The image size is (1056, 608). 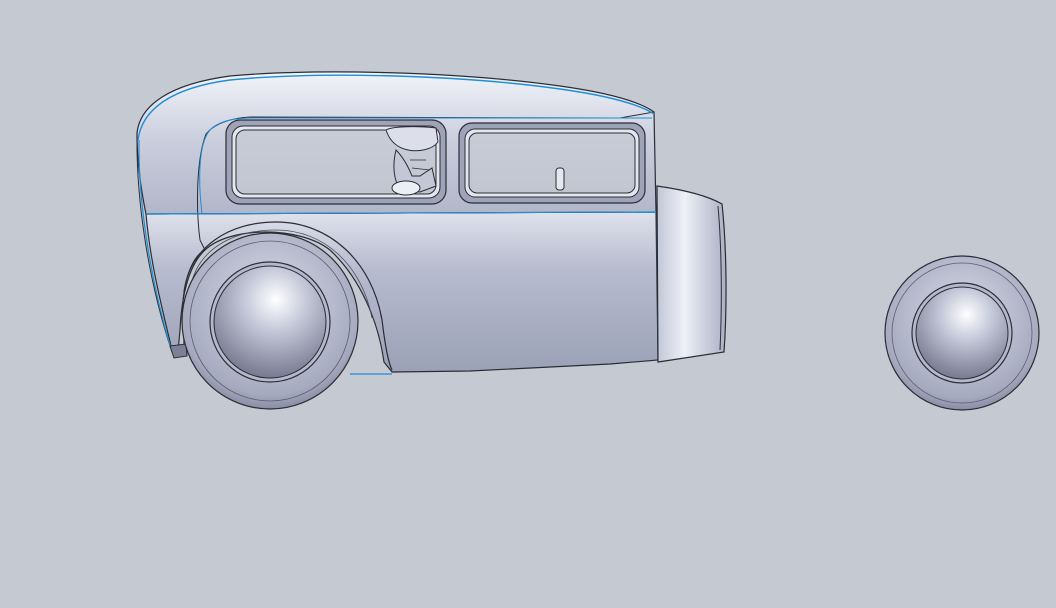 I want to click on front-wheel, so click(x=962, y=333).